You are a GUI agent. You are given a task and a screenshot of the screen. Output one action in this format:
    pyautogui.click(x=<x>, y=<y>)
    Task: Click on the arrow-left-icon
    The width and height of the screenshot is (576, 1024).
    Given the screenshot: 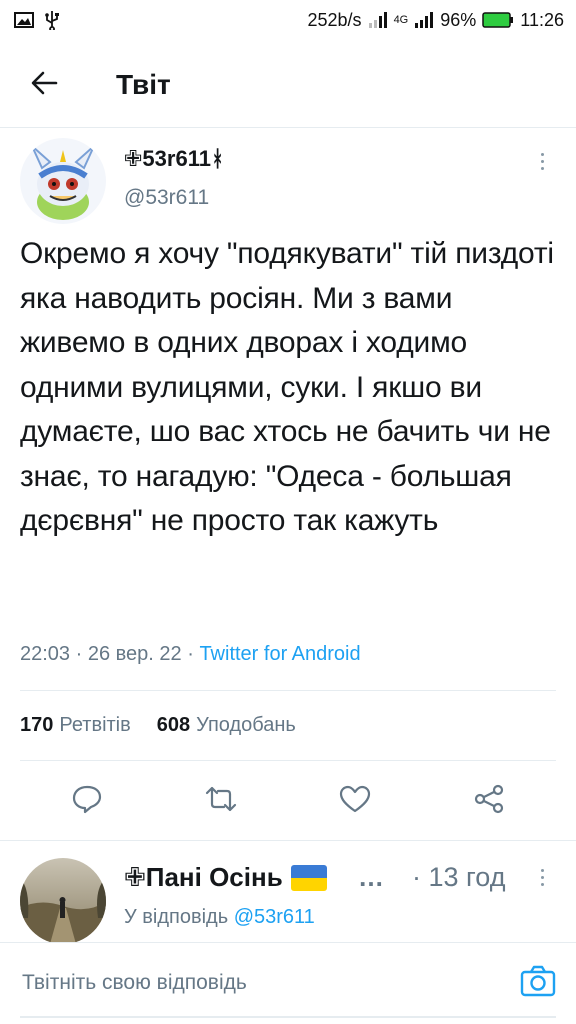 What is the action you would take?
    pyautogui.click(x=44, y=85)
    